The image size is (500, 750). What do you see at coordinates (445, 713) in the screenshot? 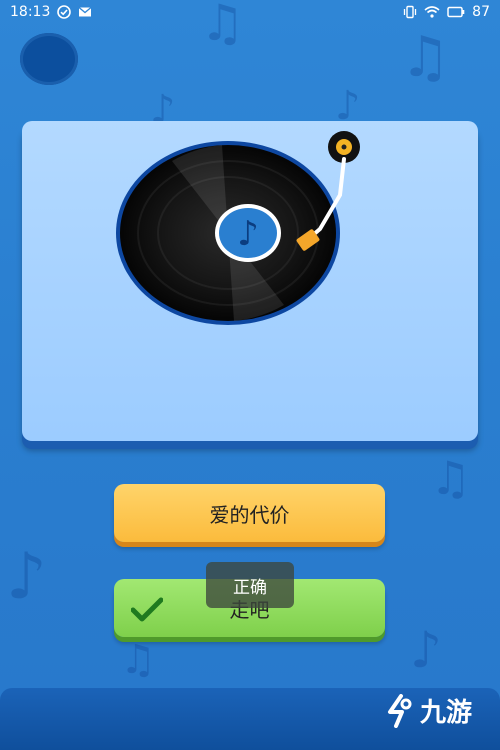
I see `watermark-text: 九游` at bounding box center [445, 713].